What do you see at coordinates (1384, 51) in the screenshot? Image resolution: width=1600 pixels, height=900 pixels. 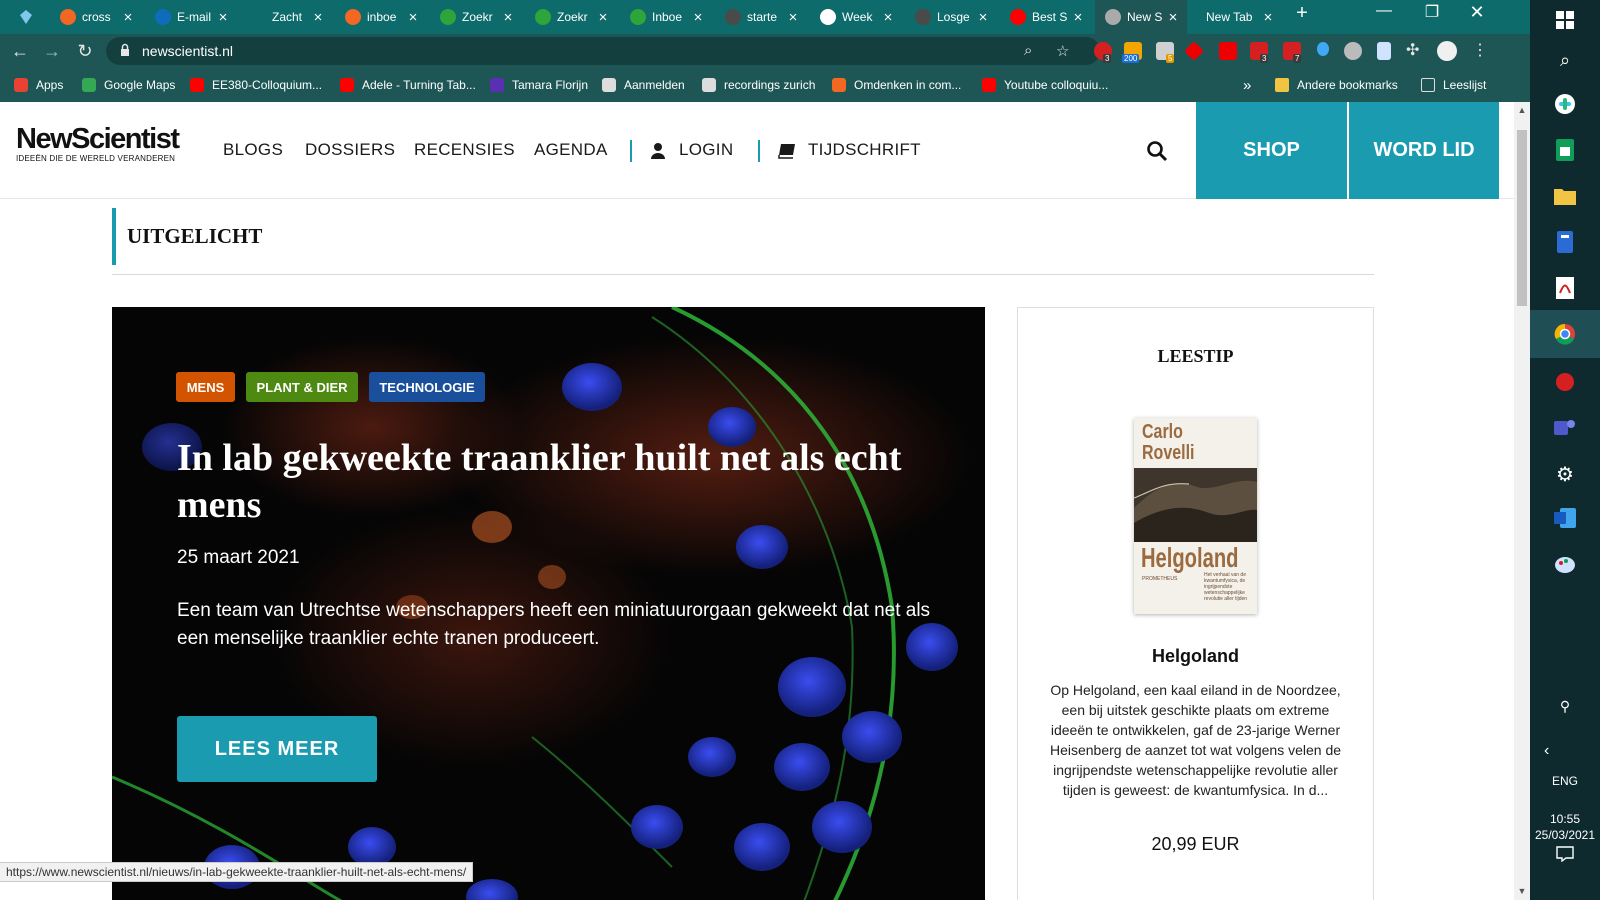 I see `document-icon` at bounding box center [1384, 51].